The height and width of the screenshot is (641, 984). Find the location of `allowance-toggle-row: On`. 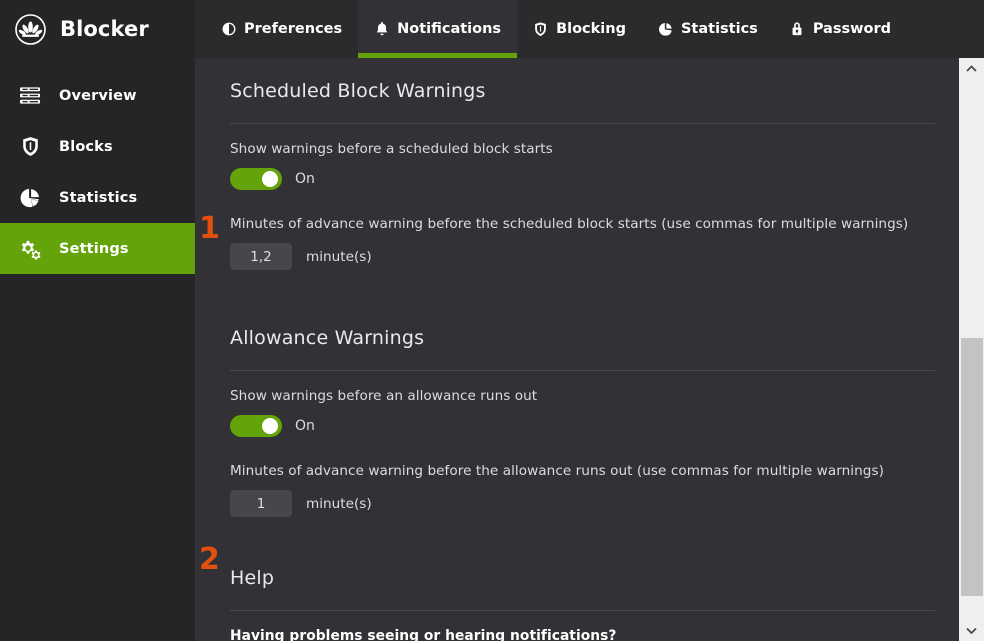

allowance-toggle-row: On is located at coordinates (593, 426).